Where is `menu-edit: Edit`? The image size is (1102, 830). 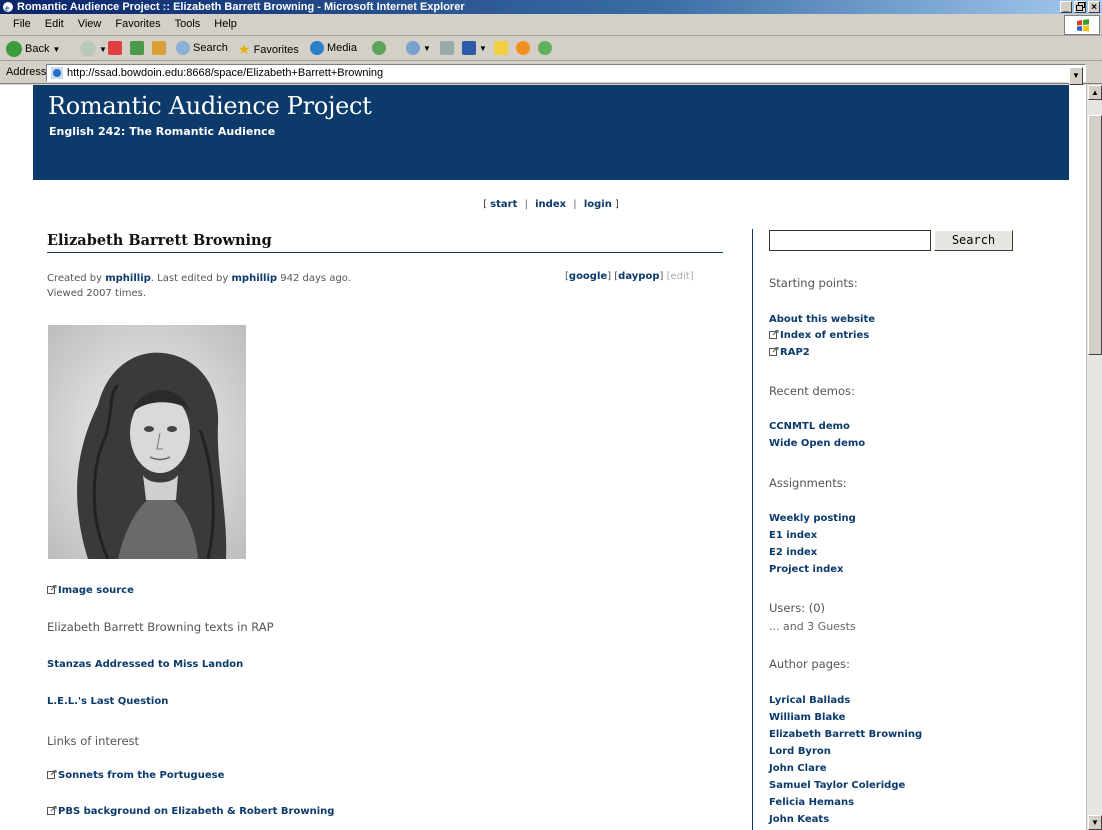
menu-edit: Edit is located at coordinates (54, 24).